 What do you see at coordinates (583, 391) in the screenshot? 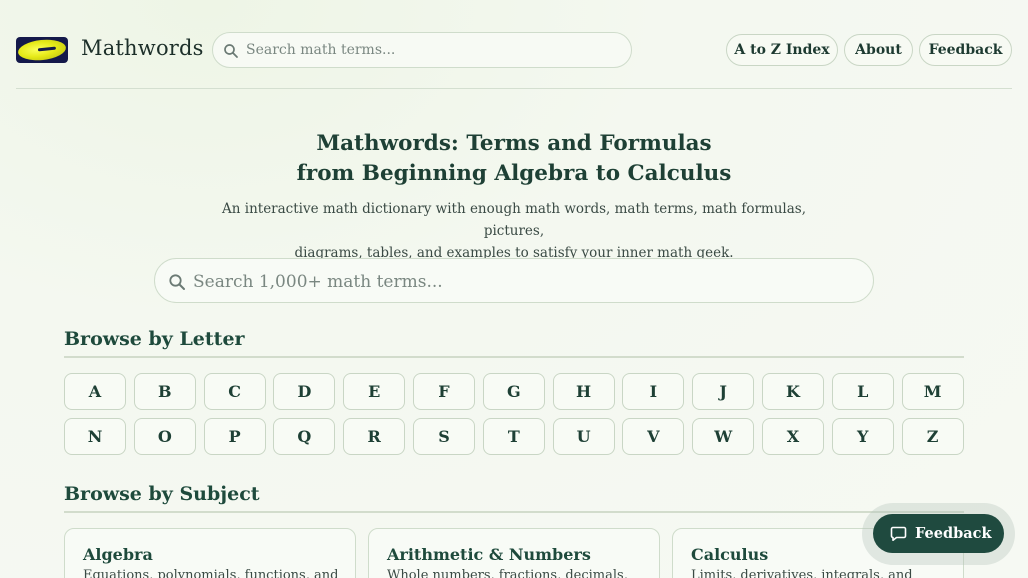
I see `letter-button-h: H` at bounding box center [583, 391].